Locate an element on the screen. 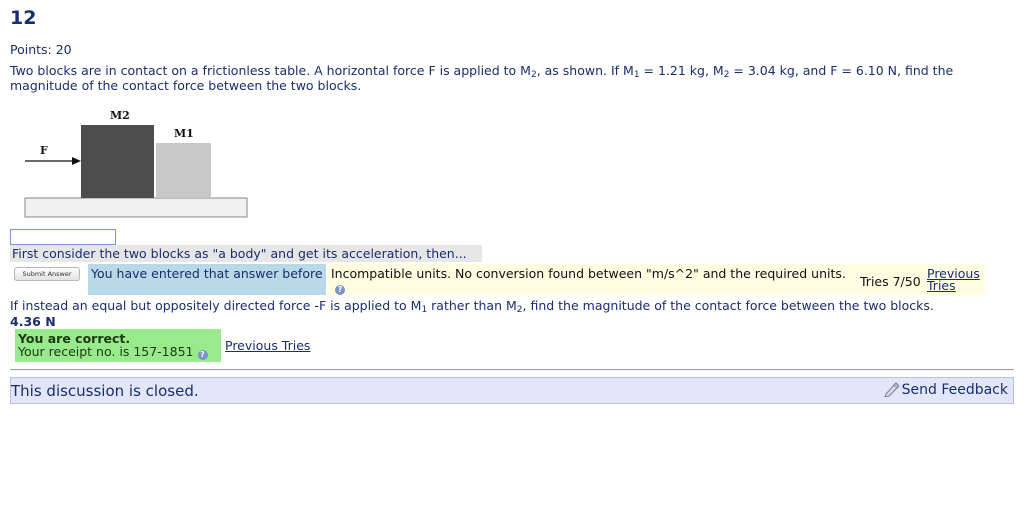  label-m1: M1 is located at coordinates (184, 133).